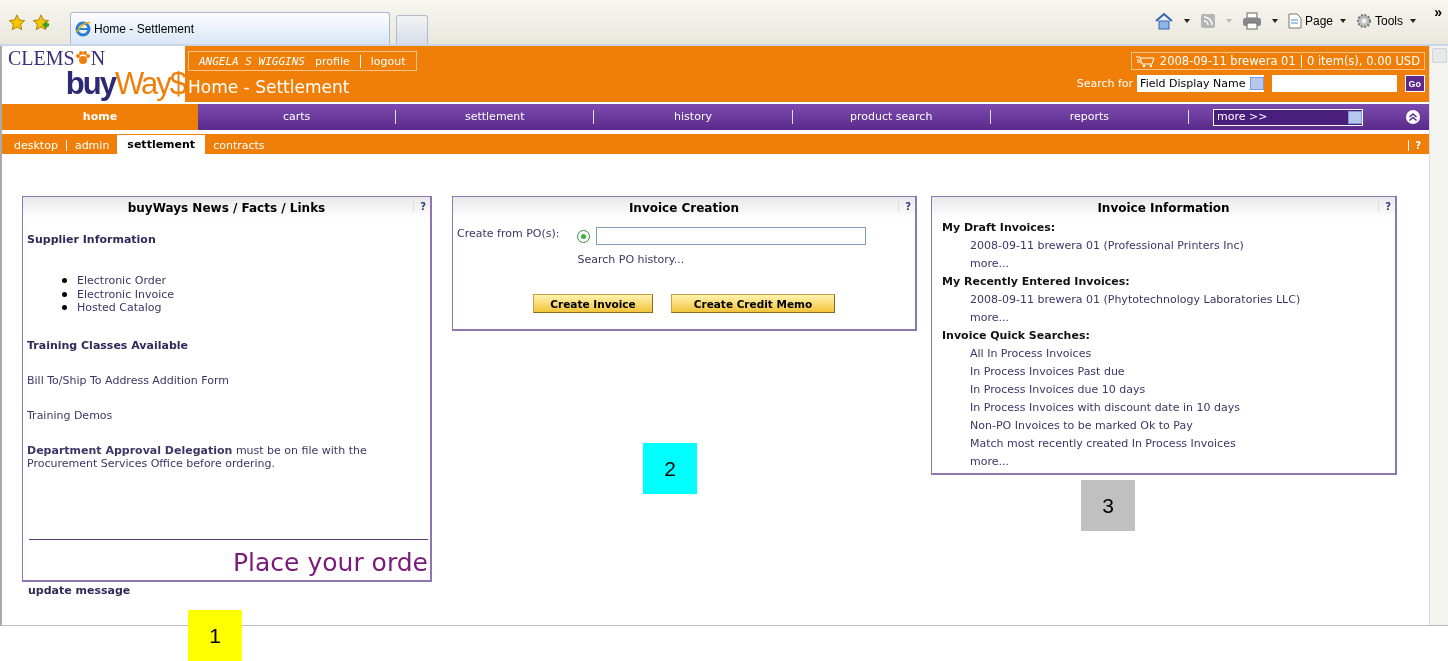 This screenshot has width=1448, height=661. I want to click on nav-tab: product search, so click(890, 117).